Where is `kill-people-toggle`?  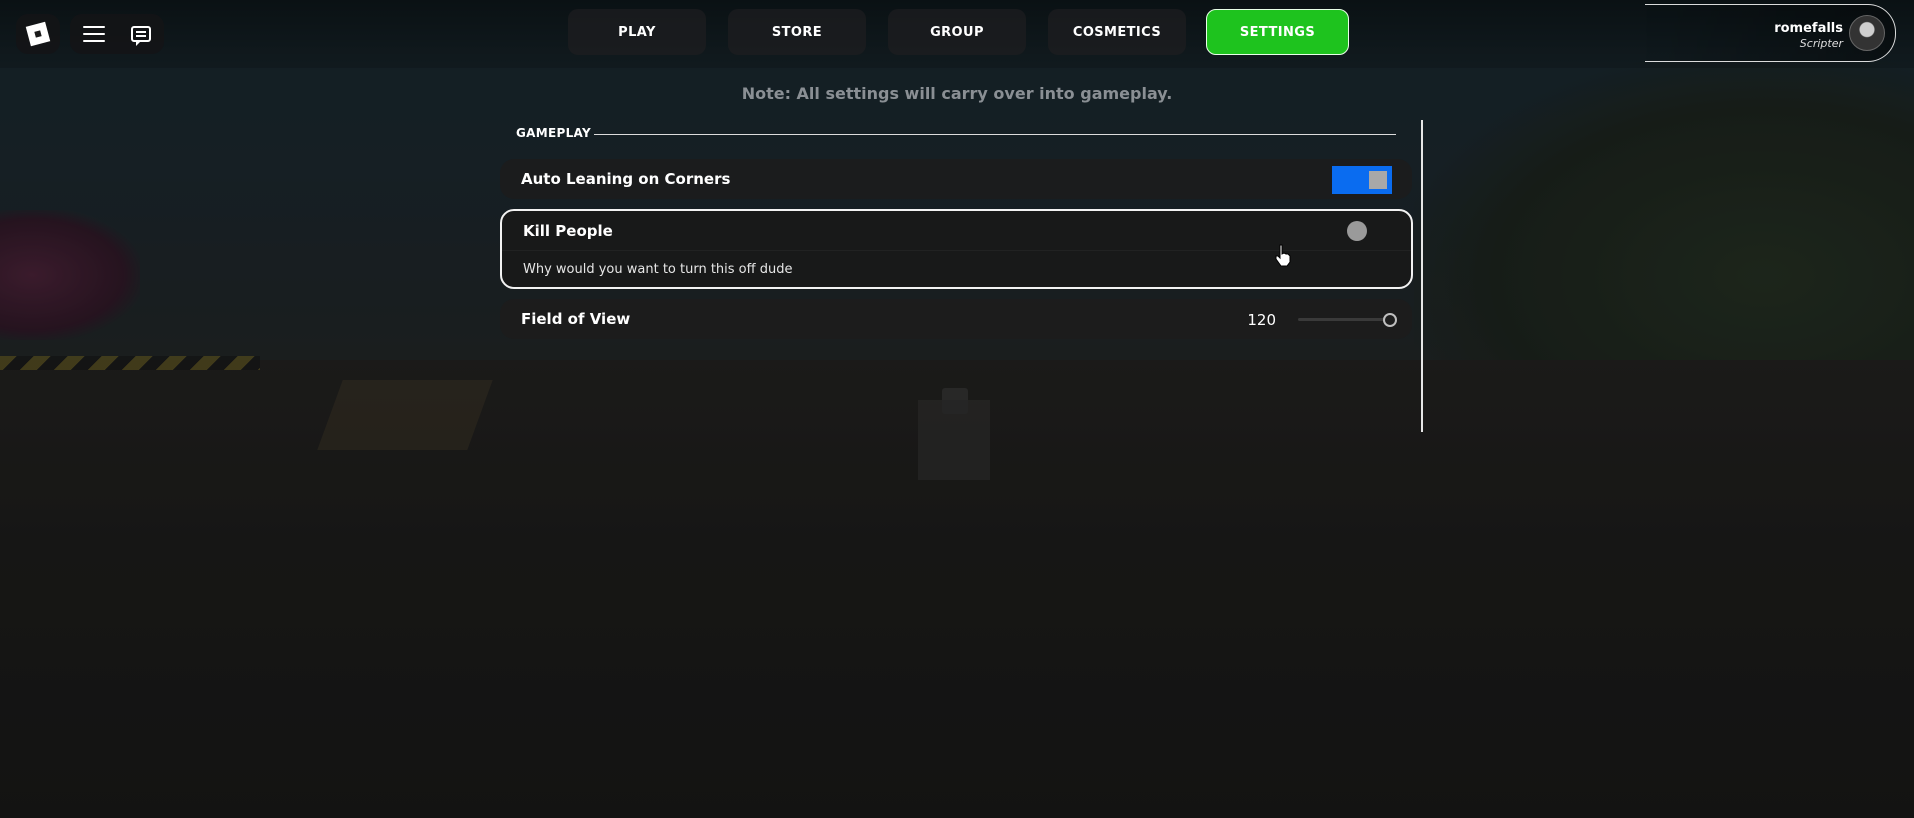
kill-people-toggle is located at coordinates (1357, 231).